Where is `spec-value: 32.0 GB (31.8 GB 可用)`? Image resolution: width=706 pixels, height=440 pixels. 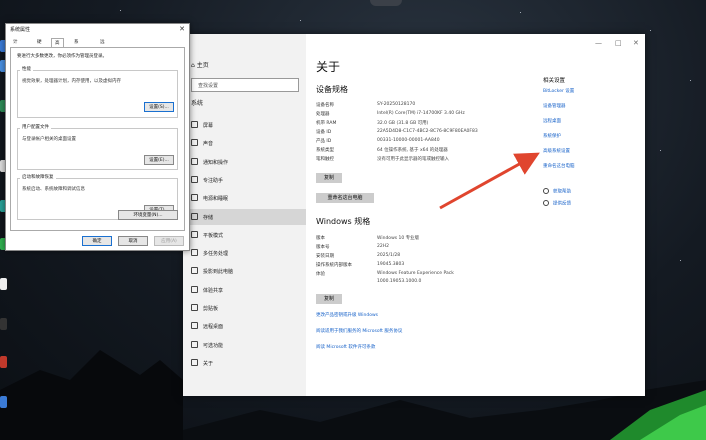 spec-value: 32.0 GB (31.8 GB 可用) is located at coordinates (403, 123).